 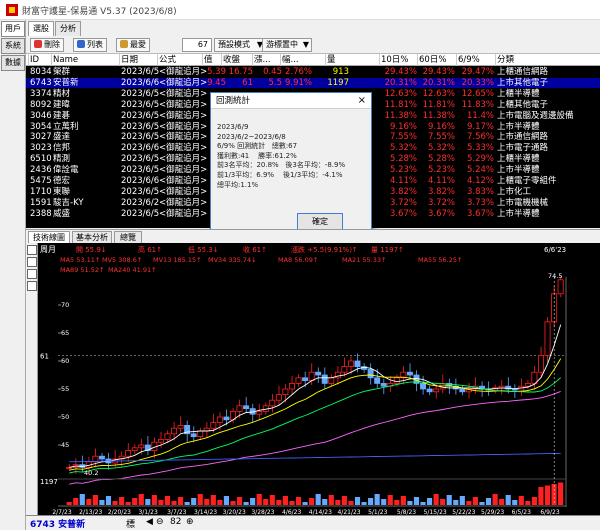 I want to click on table-cell: 6510, so click(x=41, y=159).